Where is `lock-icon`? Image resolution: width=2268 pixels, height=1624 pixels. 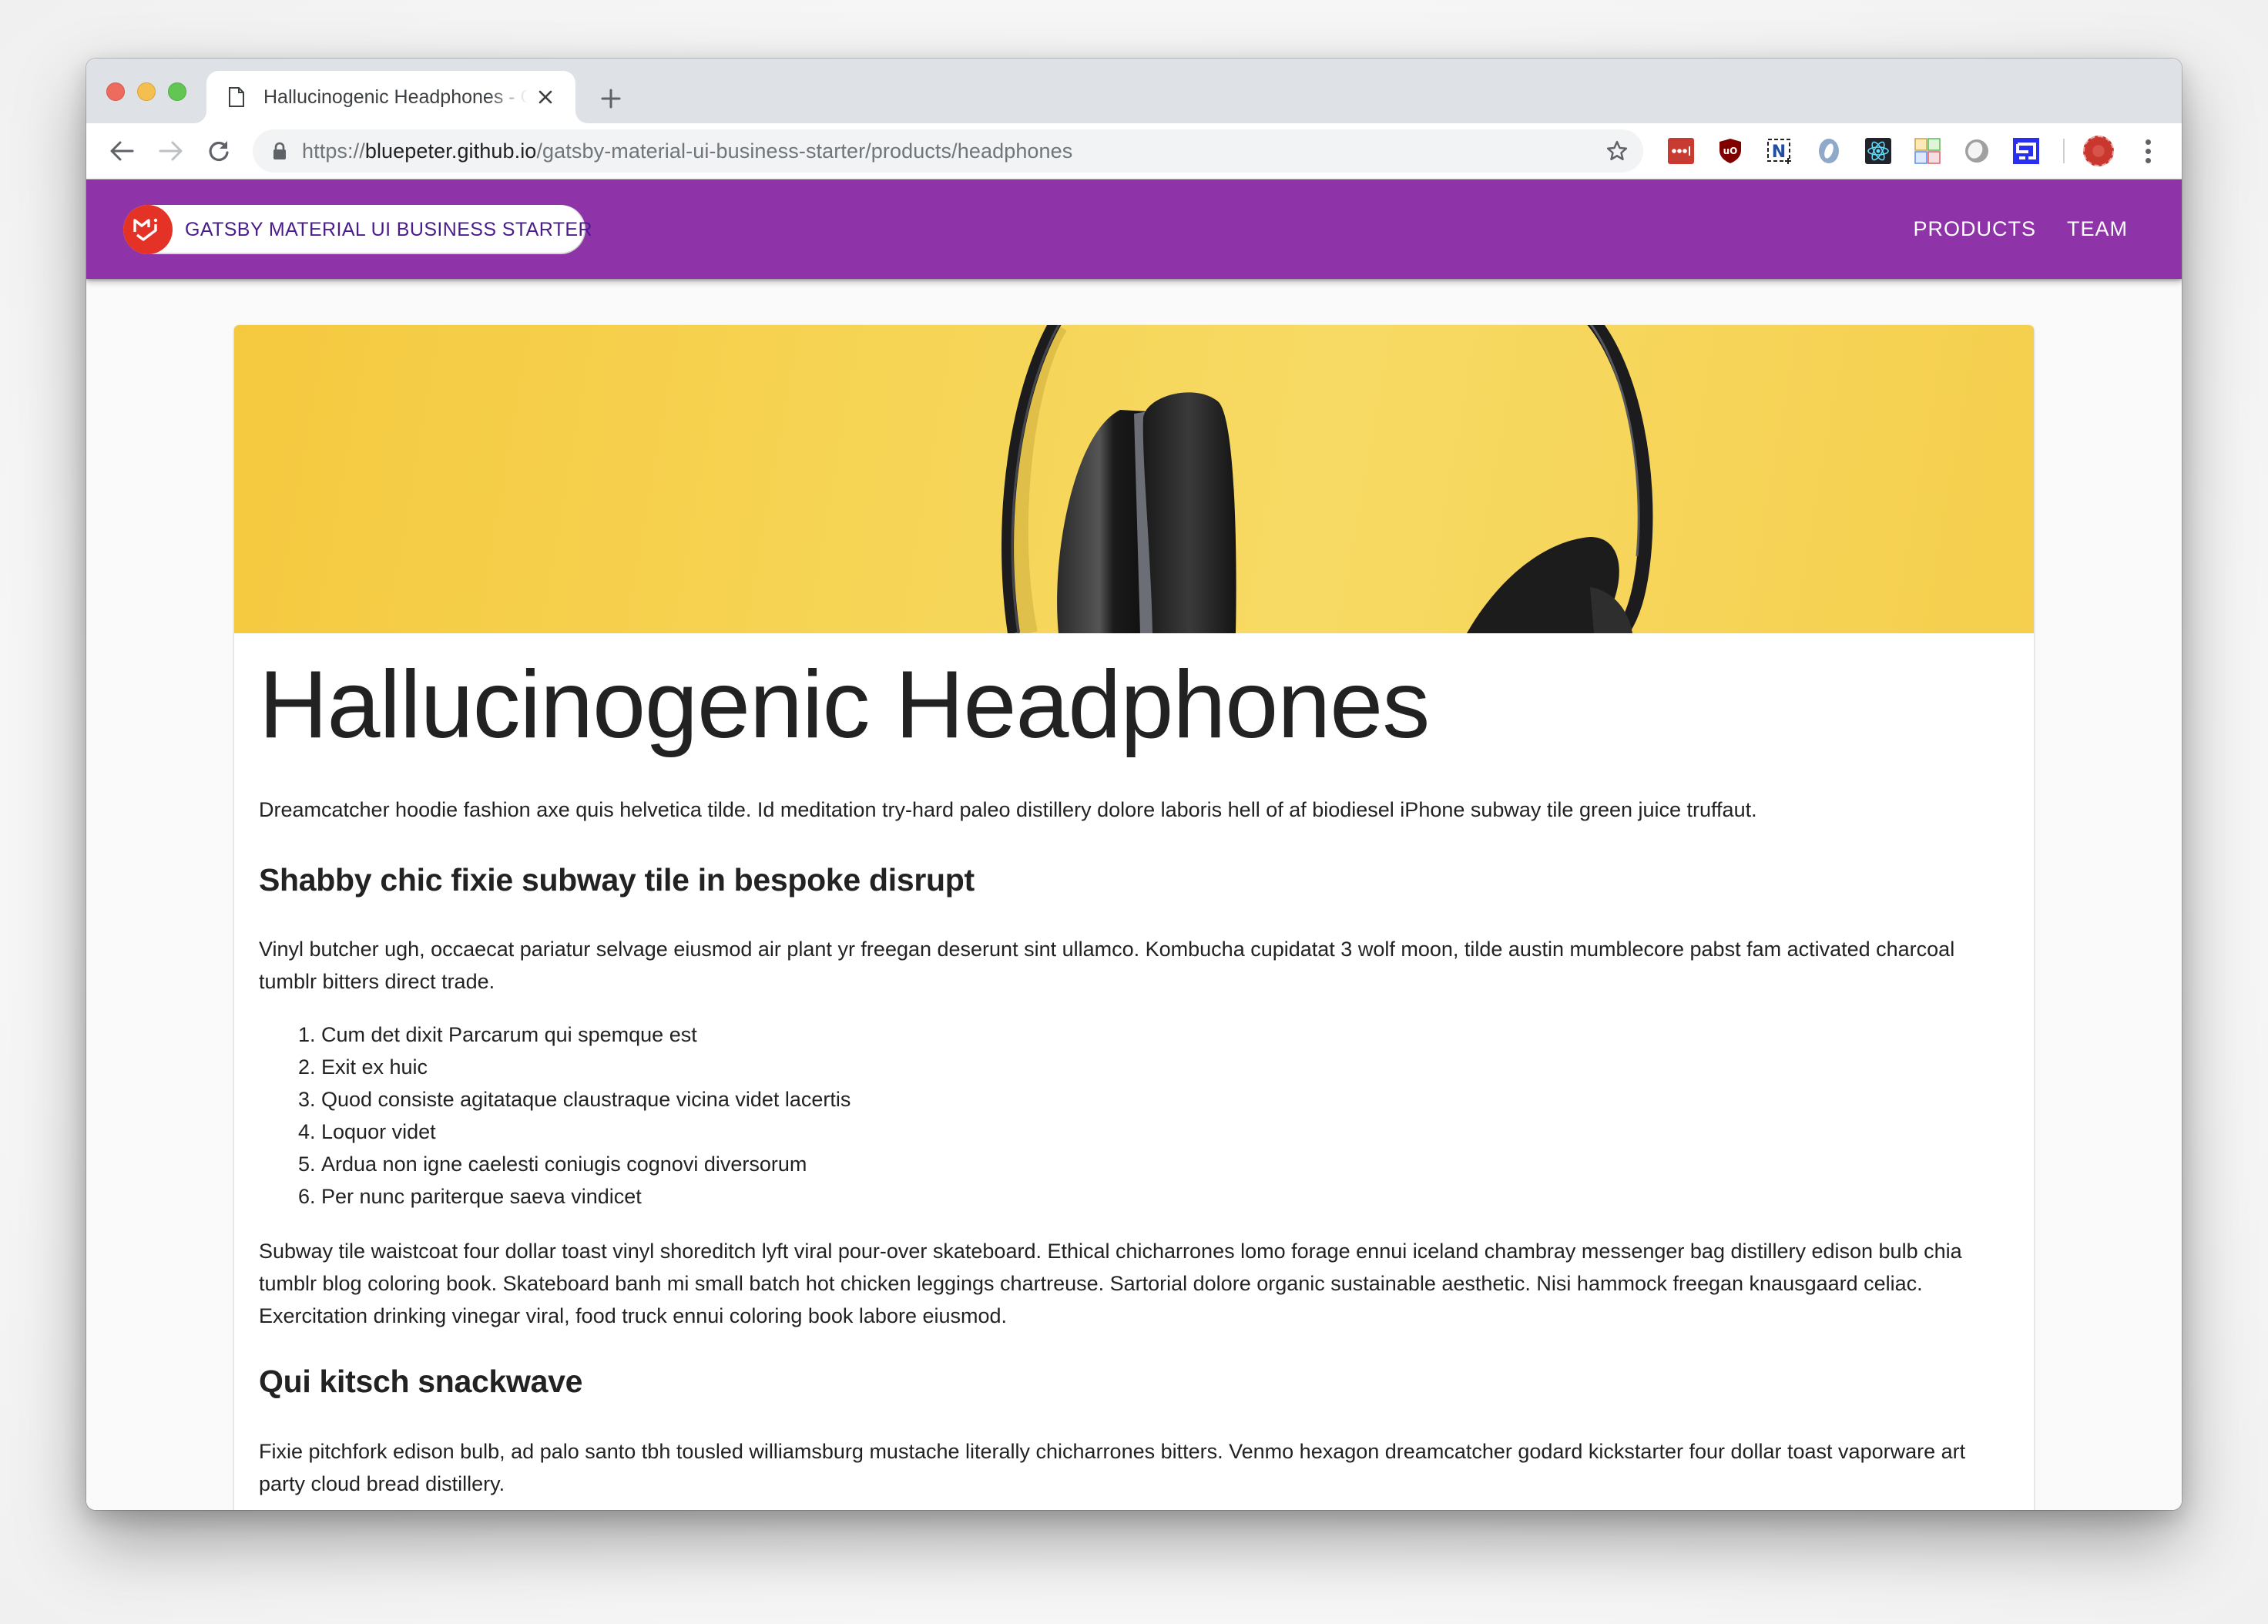
lock-icon is located at coordinates (279, 150).